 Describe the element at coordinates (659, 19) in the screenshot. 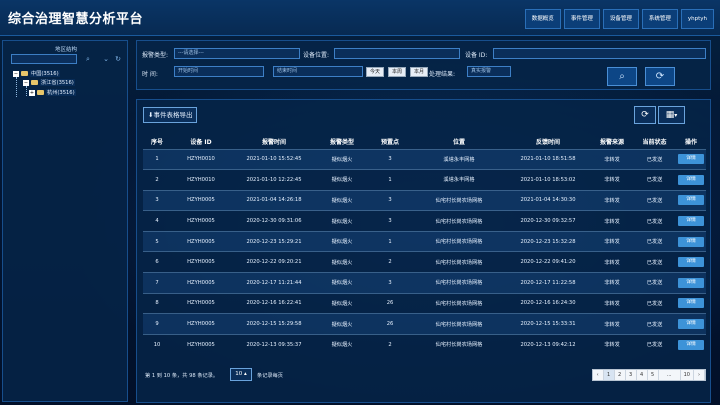

I see `nav-system-management: 系统管理` at that location.